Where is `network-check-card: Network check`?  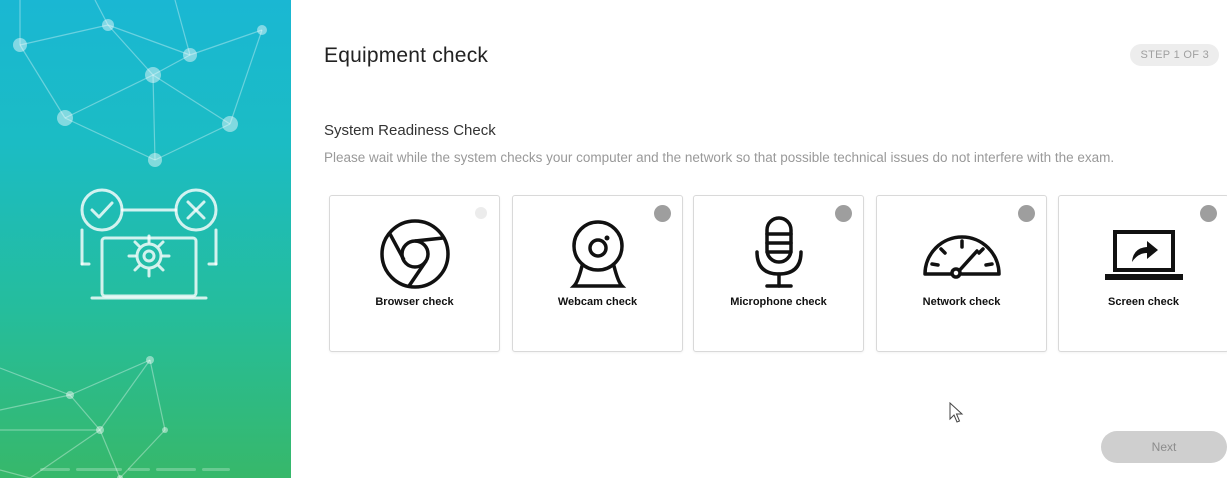 network-check-card: Network check is located at coordinates (961, 273).